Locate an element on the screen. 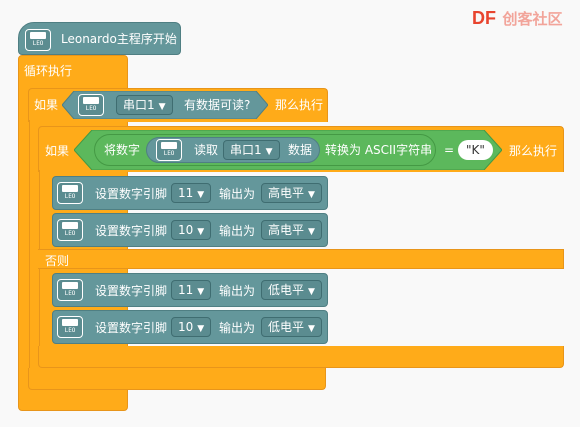 Image resolution: width=580 pixels, height=427 pixels. compare-string-input: "K" is located at coordinates (475, 150).